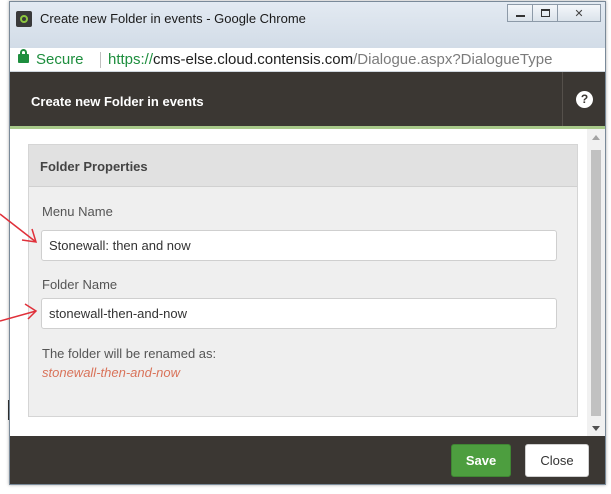  I want to click on folder-name-input, so click(299, 313).